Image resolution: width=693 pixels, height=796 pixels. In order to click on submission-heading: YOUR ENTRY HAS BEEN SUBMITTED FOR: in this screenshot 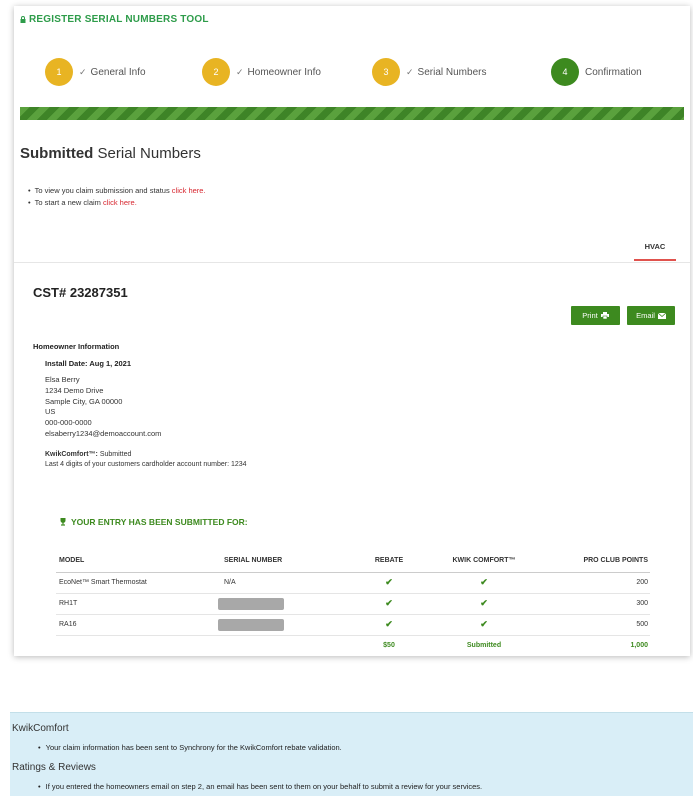, I will do `click(153, 522)`.